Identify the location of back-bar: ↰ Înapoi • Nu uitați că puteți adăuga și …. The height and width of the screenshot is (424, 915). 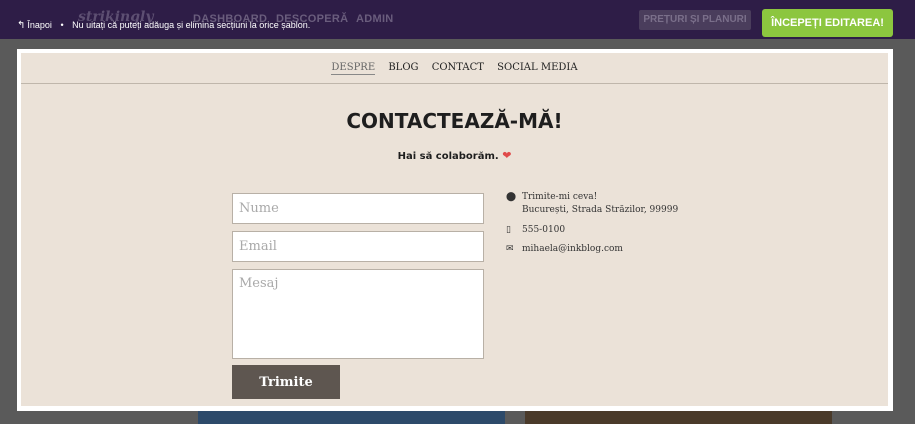
(163, 25).